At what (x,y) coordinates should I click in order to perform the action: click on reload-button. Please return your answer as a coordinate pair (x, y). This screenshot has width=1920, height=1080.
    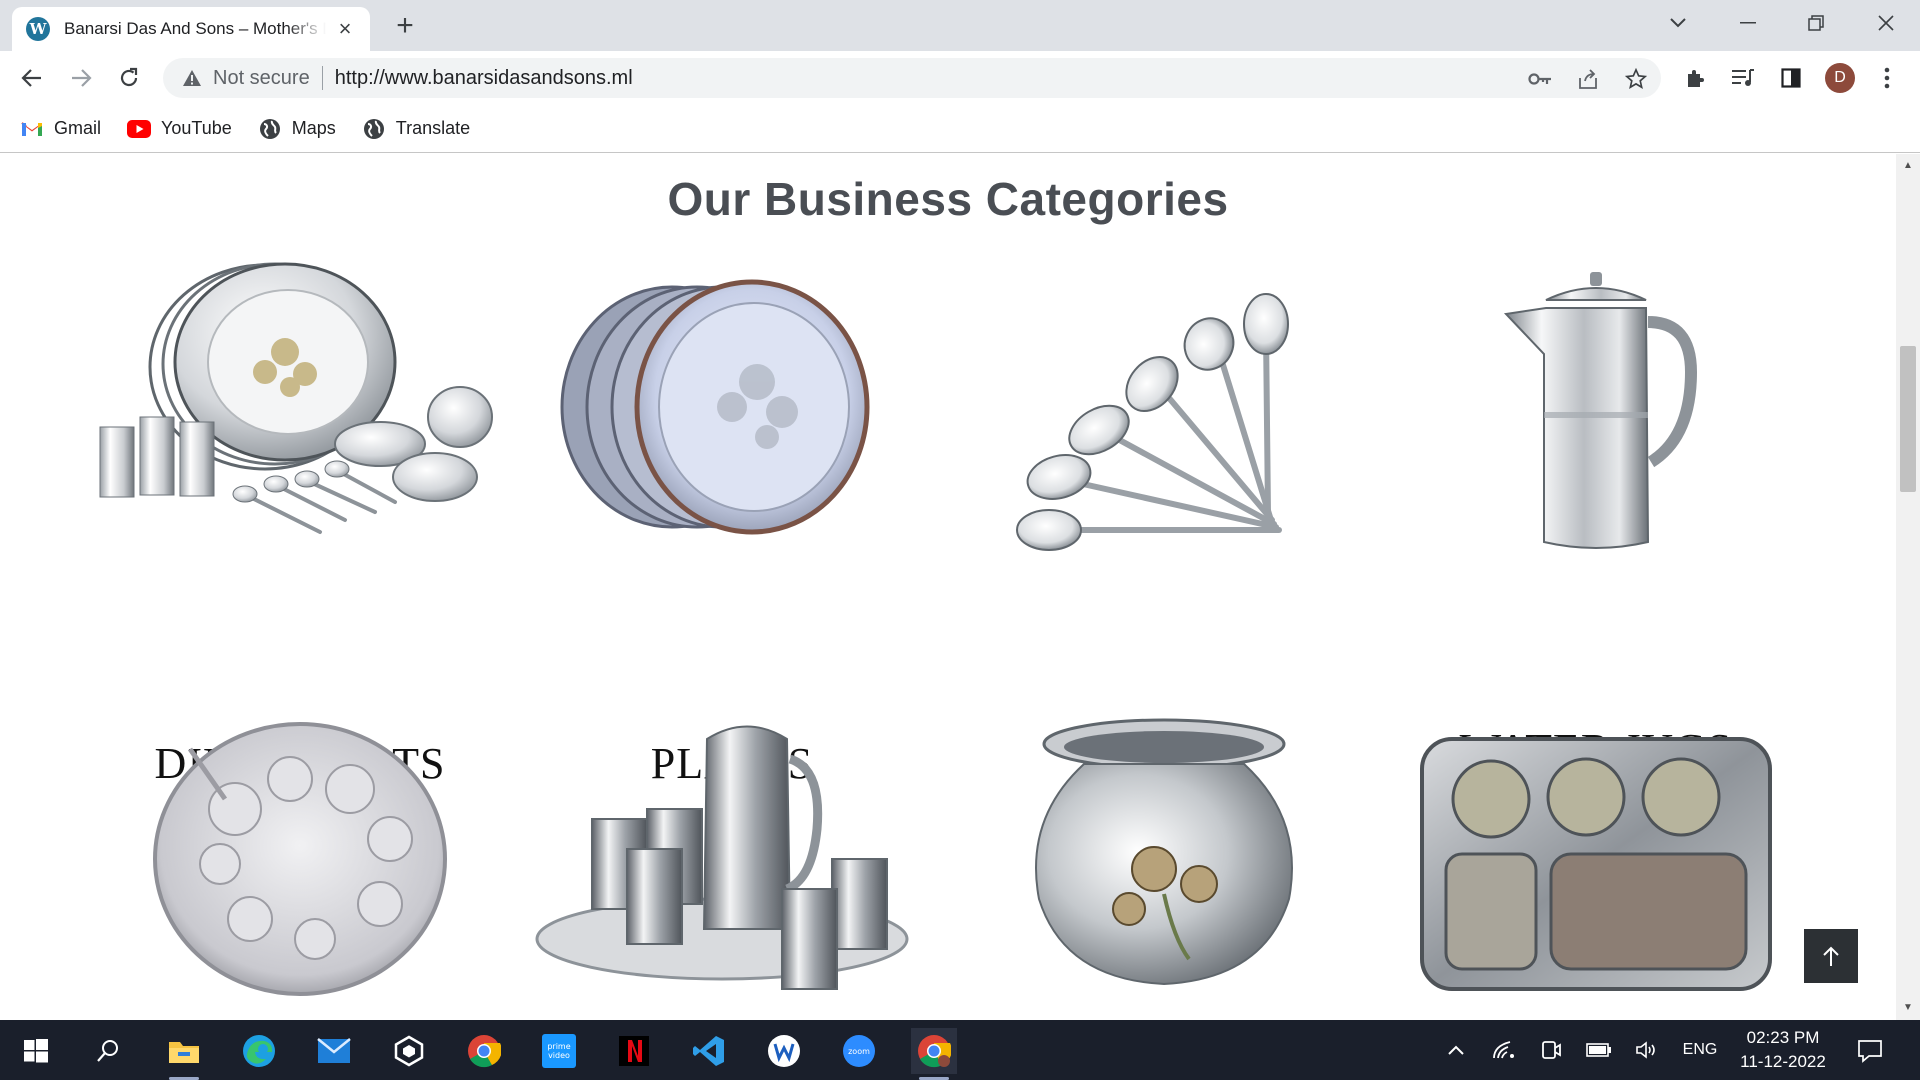
    Looking at the image, I should click on (129, 78).